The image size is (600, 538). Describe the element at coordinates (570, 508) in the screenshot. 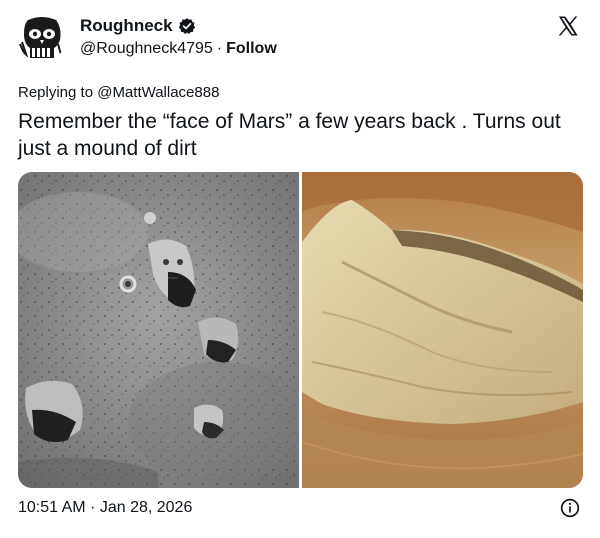

I see `info-icon` at that location.